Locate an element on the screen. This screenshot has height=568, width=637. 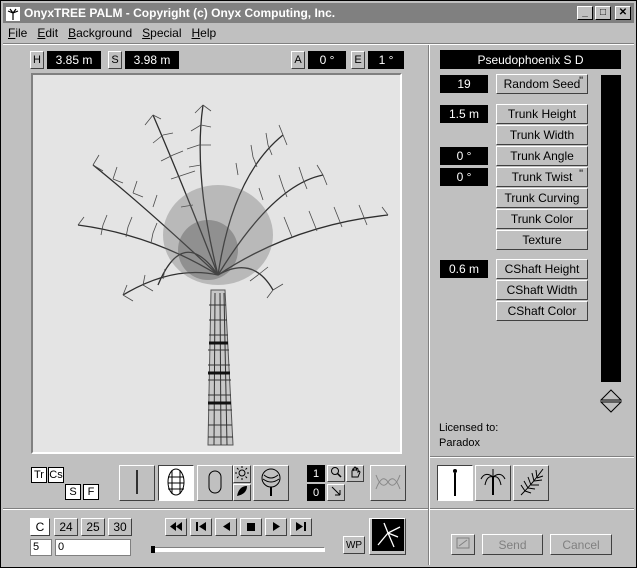
wind-icon is located at coordinates (387, 536).